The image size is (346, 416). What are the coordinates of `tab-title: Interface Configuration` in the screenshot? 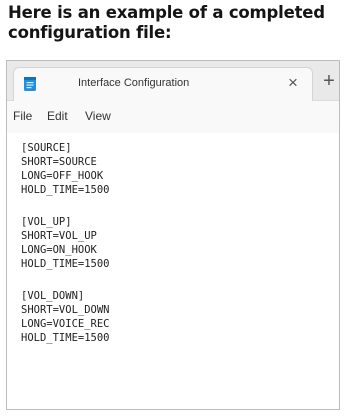 It's located at (134, 83).